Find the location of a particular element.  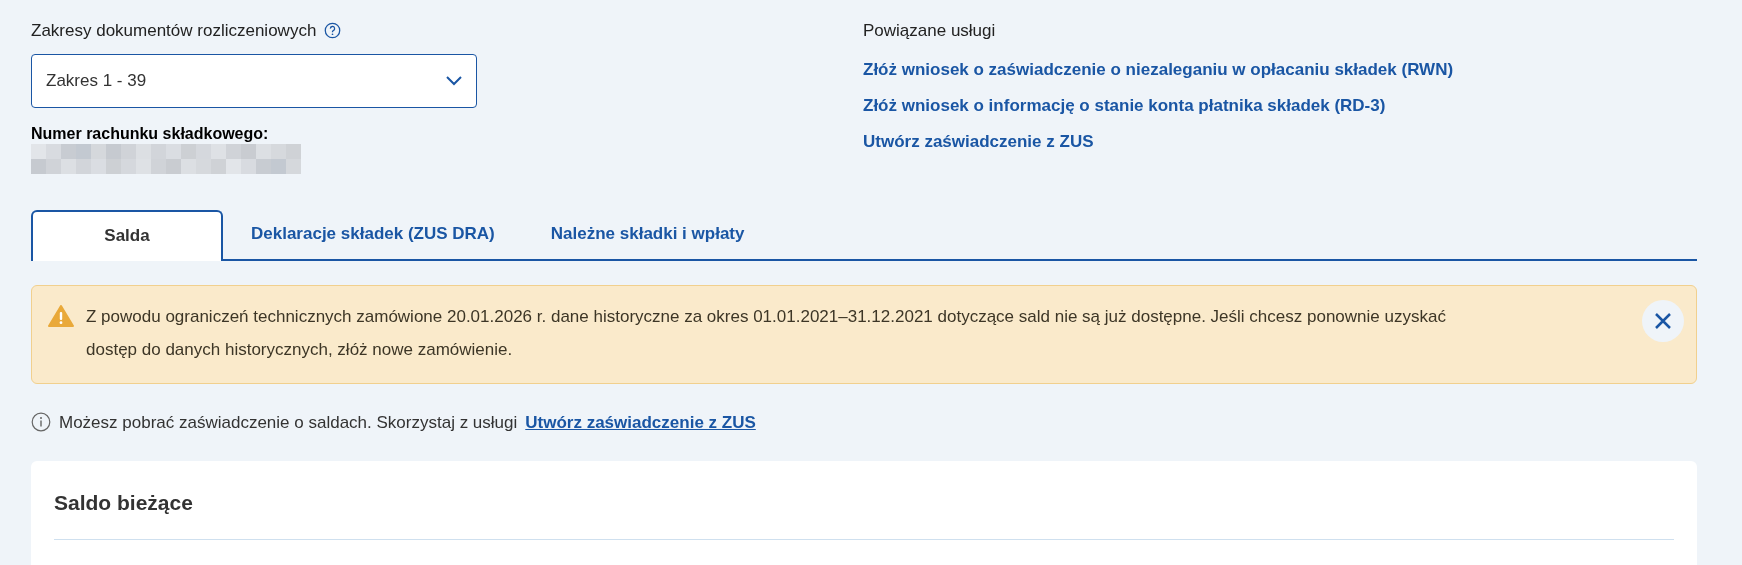

warning-icon is located at coordinates (61, 315).